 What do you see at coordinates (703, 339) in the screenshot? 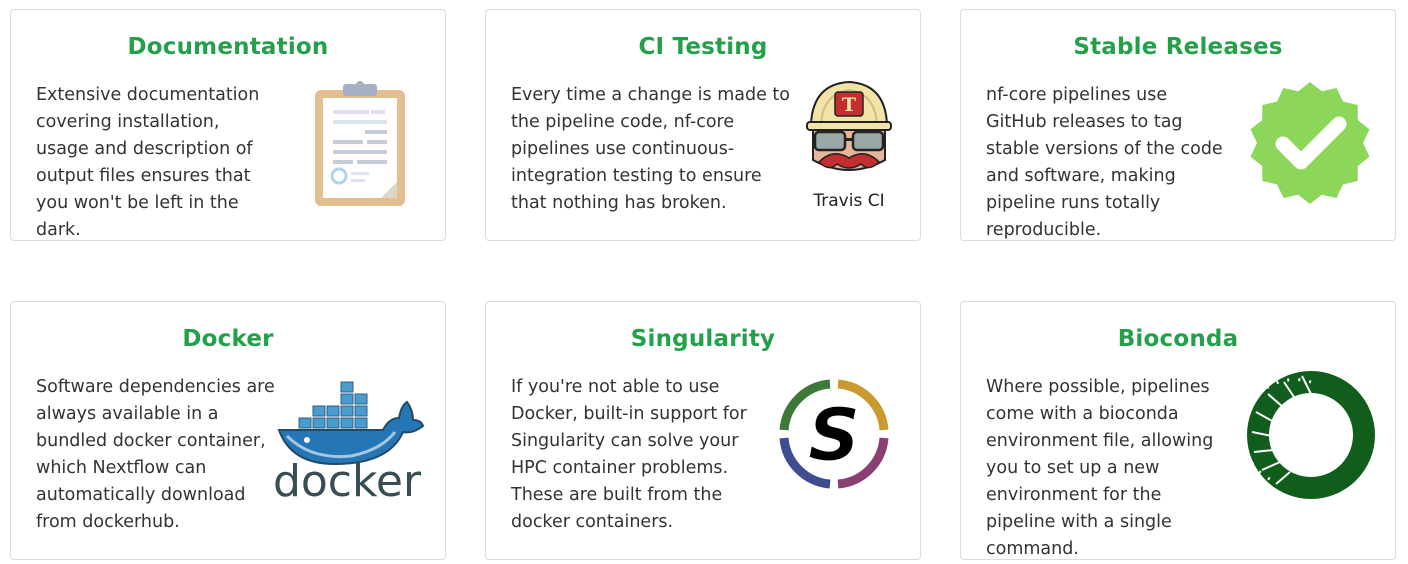
I see `feature-title: Singularity` at bounding box center [703, 339].